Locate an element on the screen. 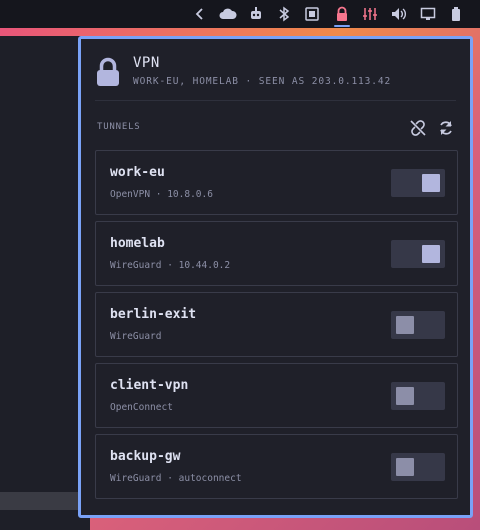 Image resolution: width=480 pixels, height=530 pixels. tunnel-details: WireGuard · autoconnect is located at coordinates (176, 478).